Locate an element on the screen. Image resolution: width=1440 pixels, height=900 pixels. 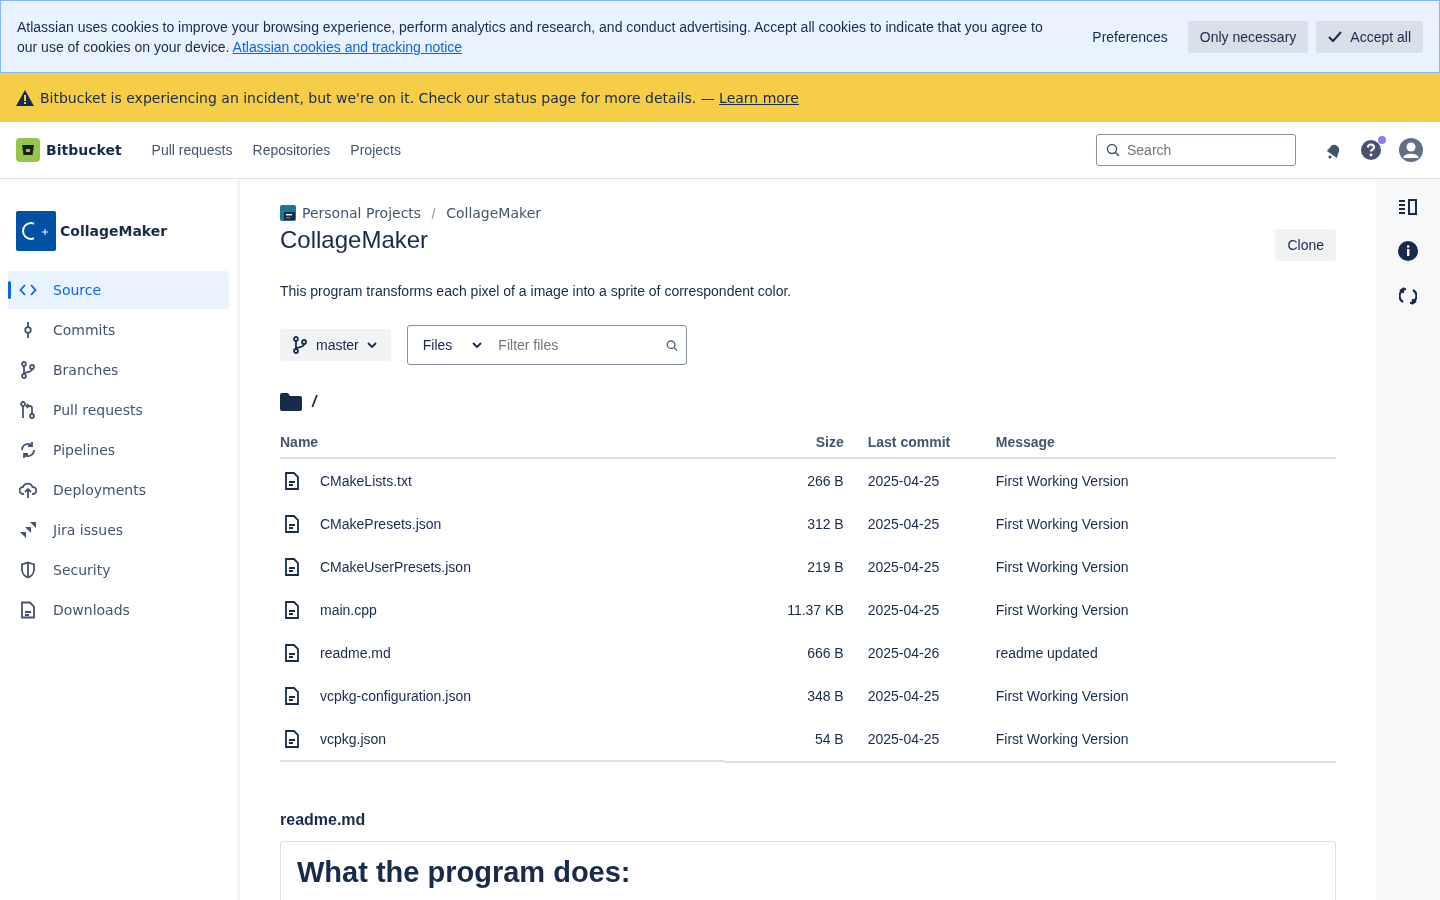
help-icon is located at coordinates (1371, 150).